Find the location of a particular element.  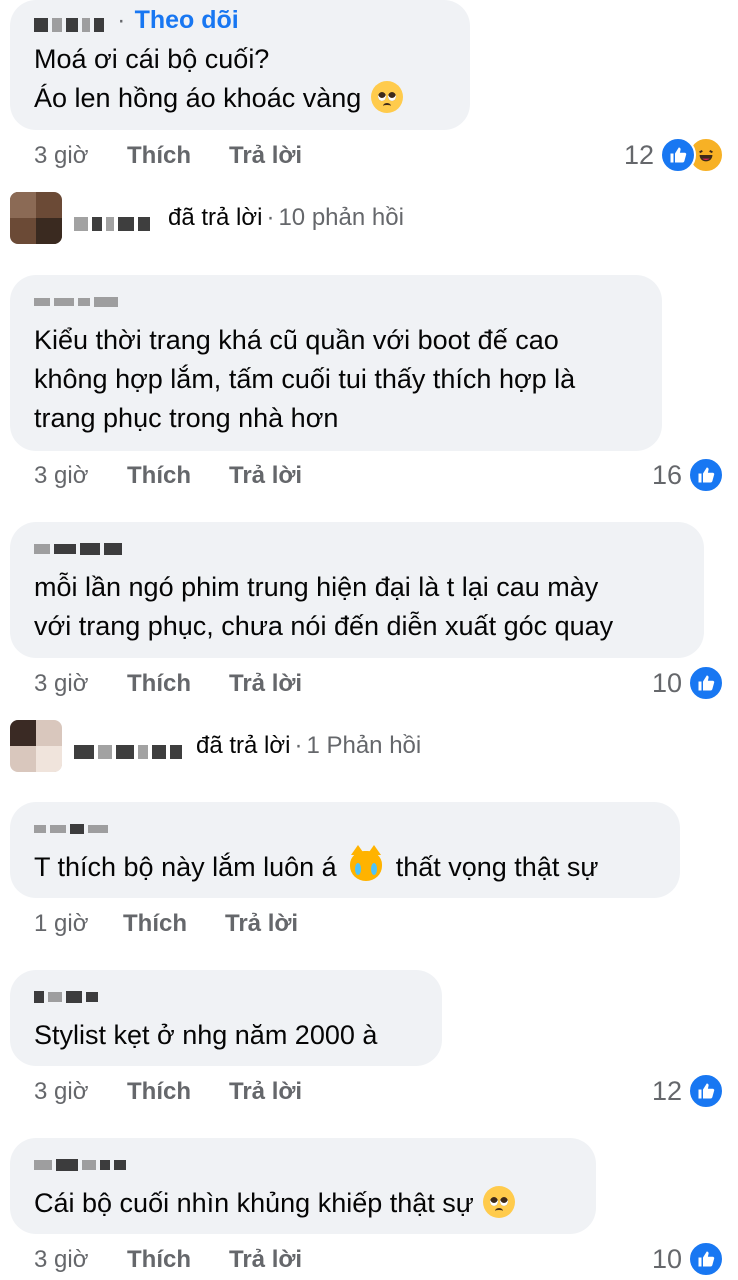

follow-link: Theo dõi is located at coordinates (187, 20).